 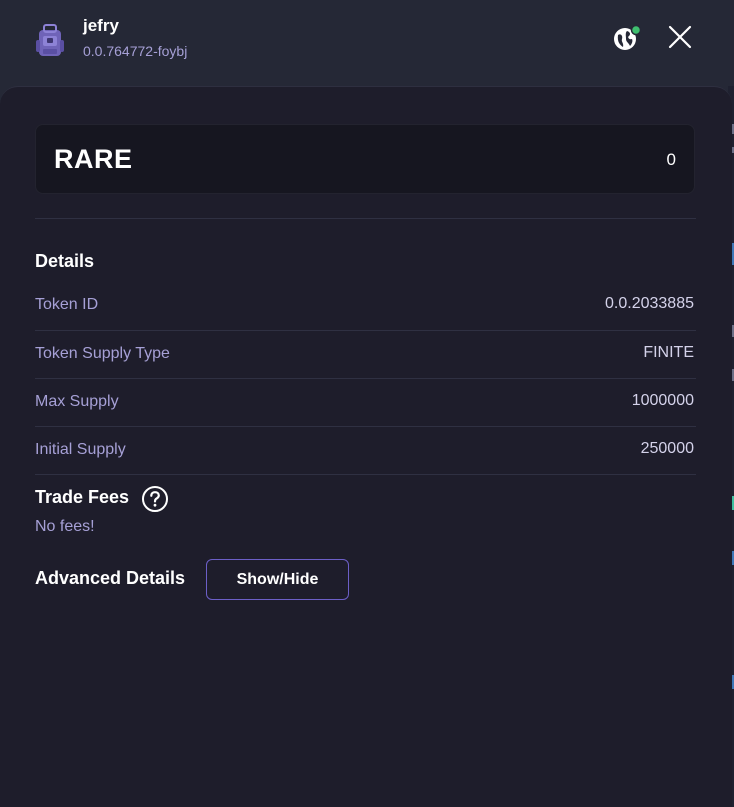 I want to click on initial-supply-label: Initial Supply, so click(x=80, y=449).